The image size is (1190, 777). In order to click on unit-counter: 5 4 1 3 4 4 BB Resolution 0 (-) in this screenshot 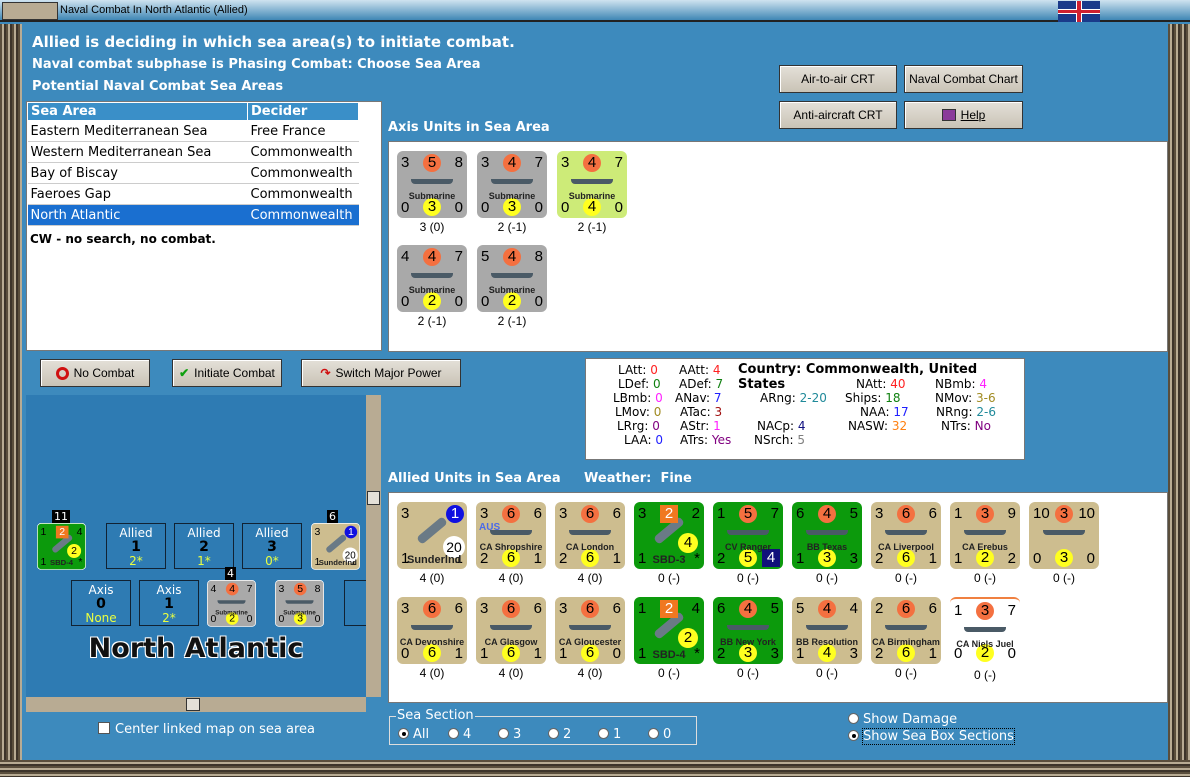, I will do `click(827, 638)`.